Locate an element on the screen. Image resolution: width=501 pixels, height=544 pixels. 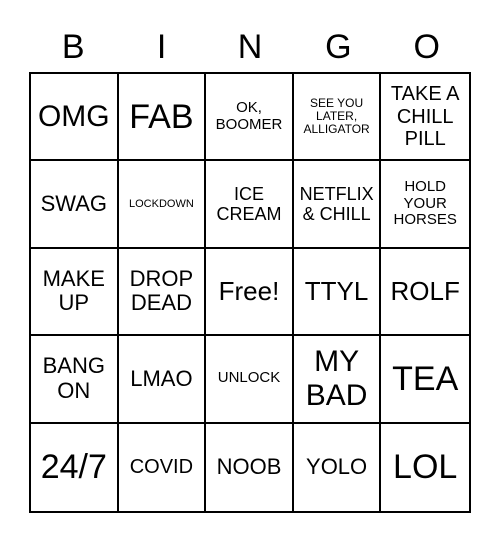
bingo-header: B I N G O is located at coordinates (250, 47).